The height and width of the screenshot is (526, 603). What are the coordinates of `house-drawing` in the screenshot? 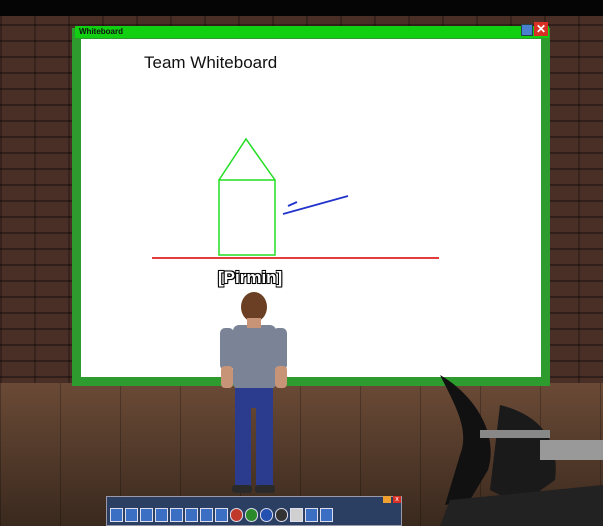 It's located at (247, 196).